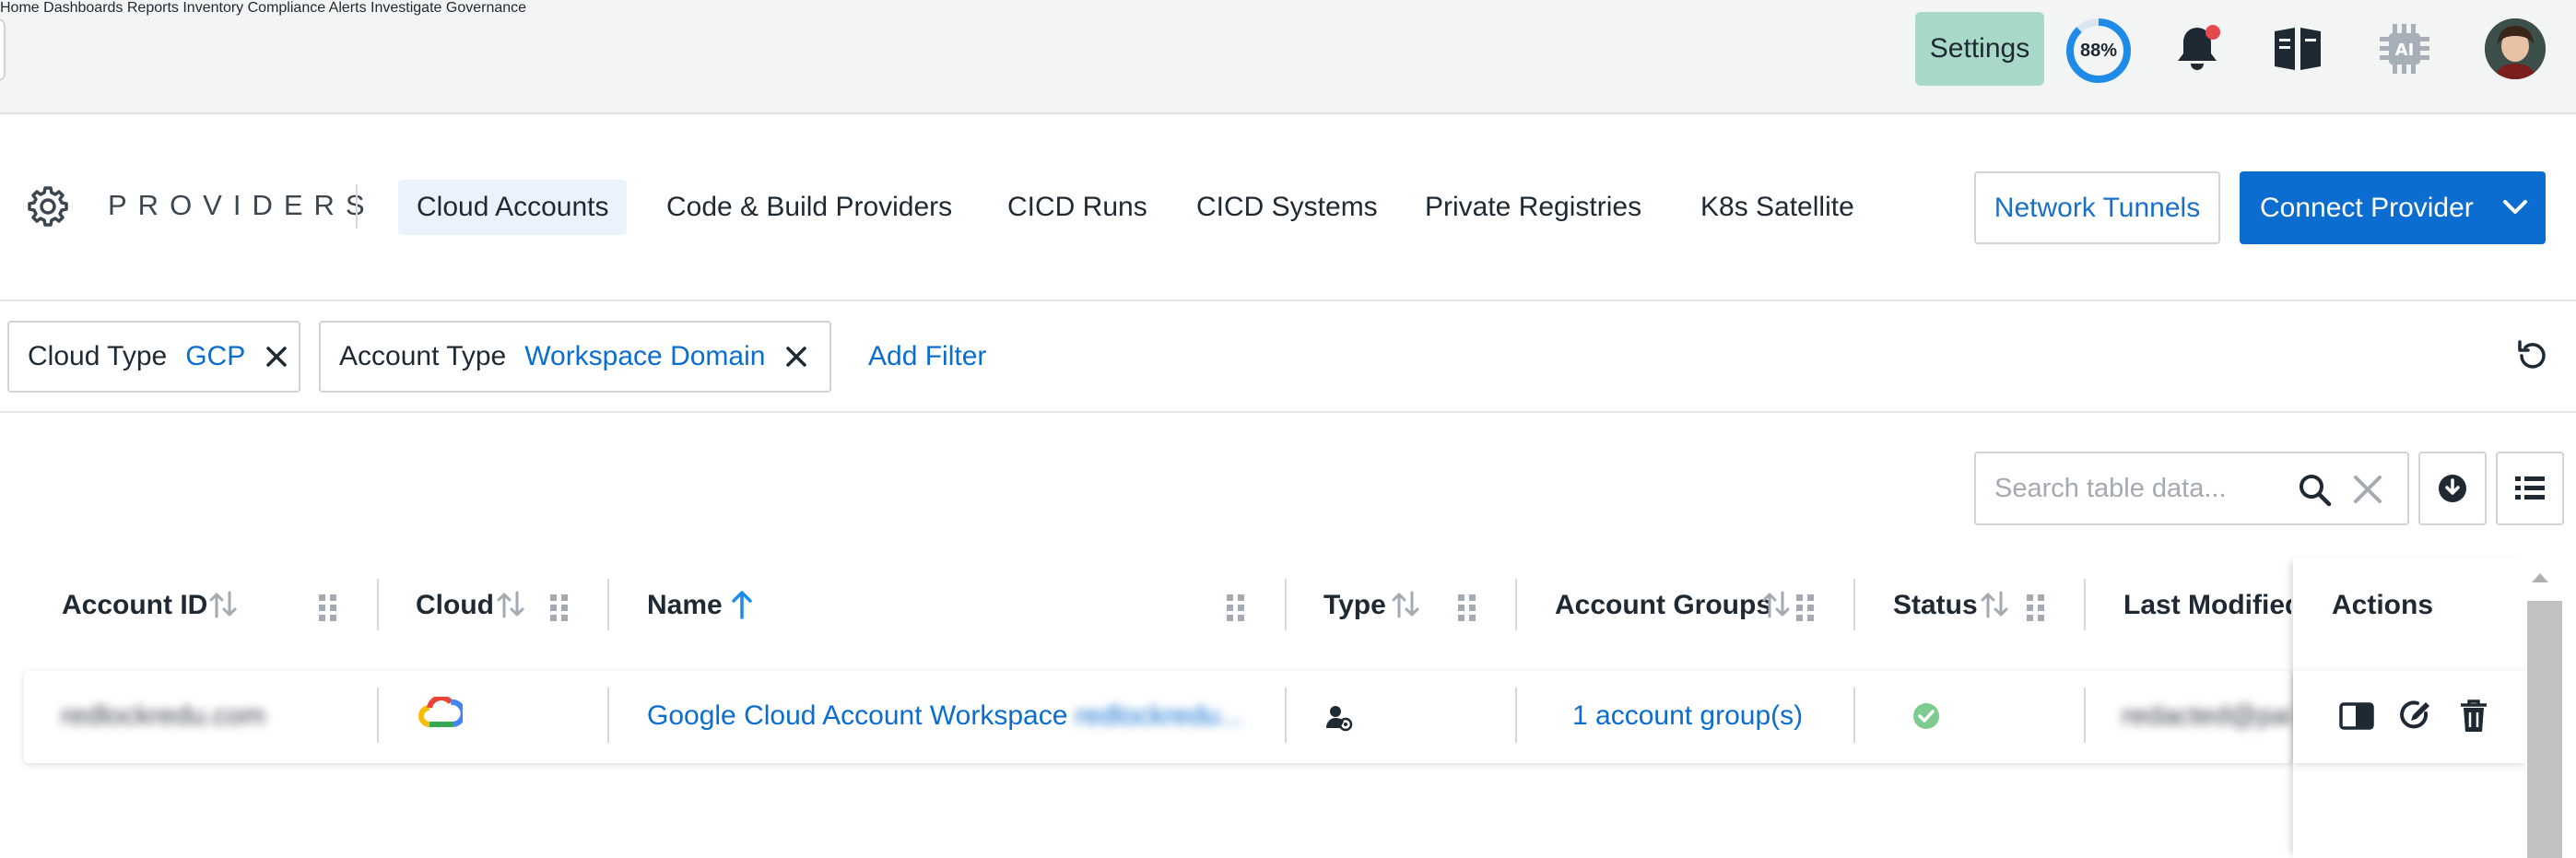 This screenshot has width=2576, height=858. What do you see at coordinates (513, 208) in the screenshot?
I see `tab-cloud-accounts: Cloud Accounts` at bounding box center [513, 208].